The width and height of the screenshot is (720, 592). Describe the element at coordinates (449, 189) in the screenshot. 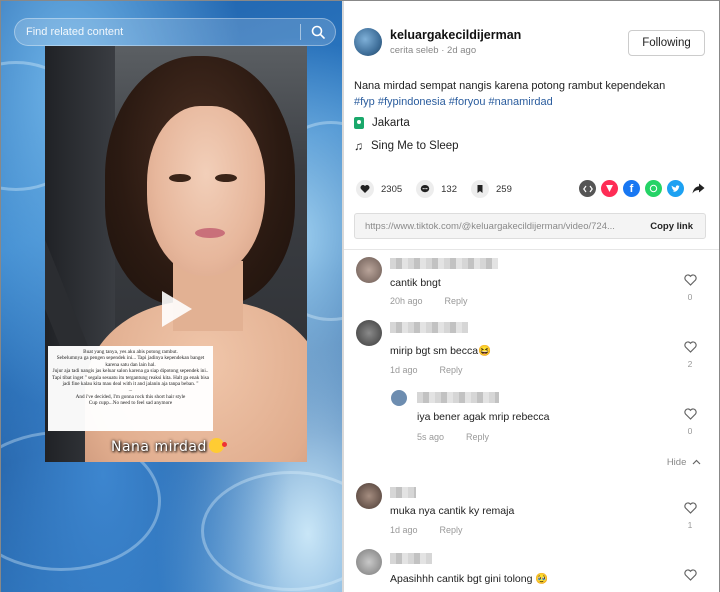

I see `comment-count: 132` at that location.